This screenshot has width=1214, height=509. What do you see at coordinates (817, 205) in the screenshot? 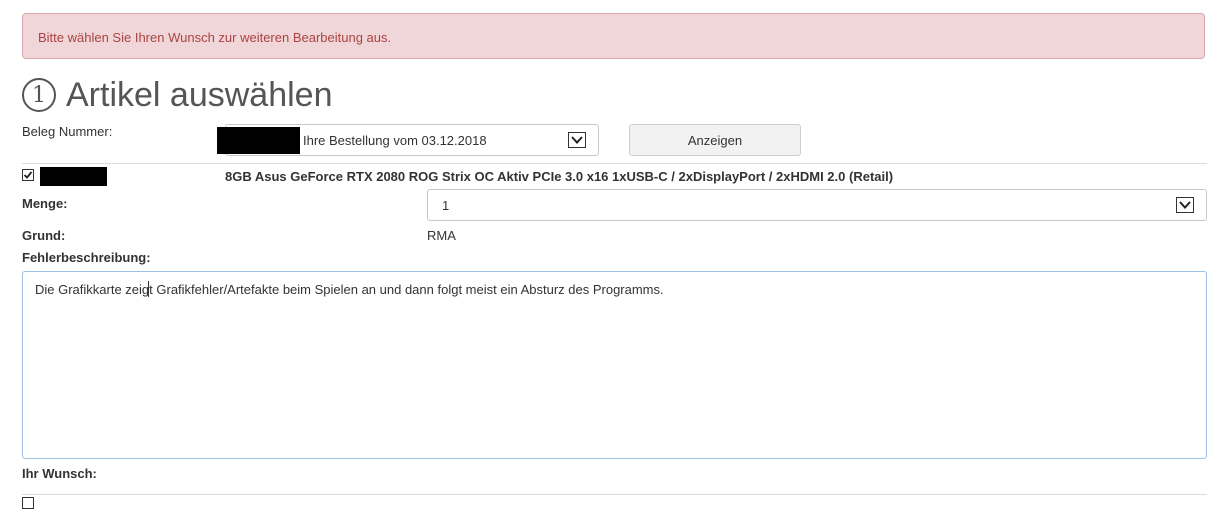
I see `menge-select: 1` at bounding box center [817, 205].